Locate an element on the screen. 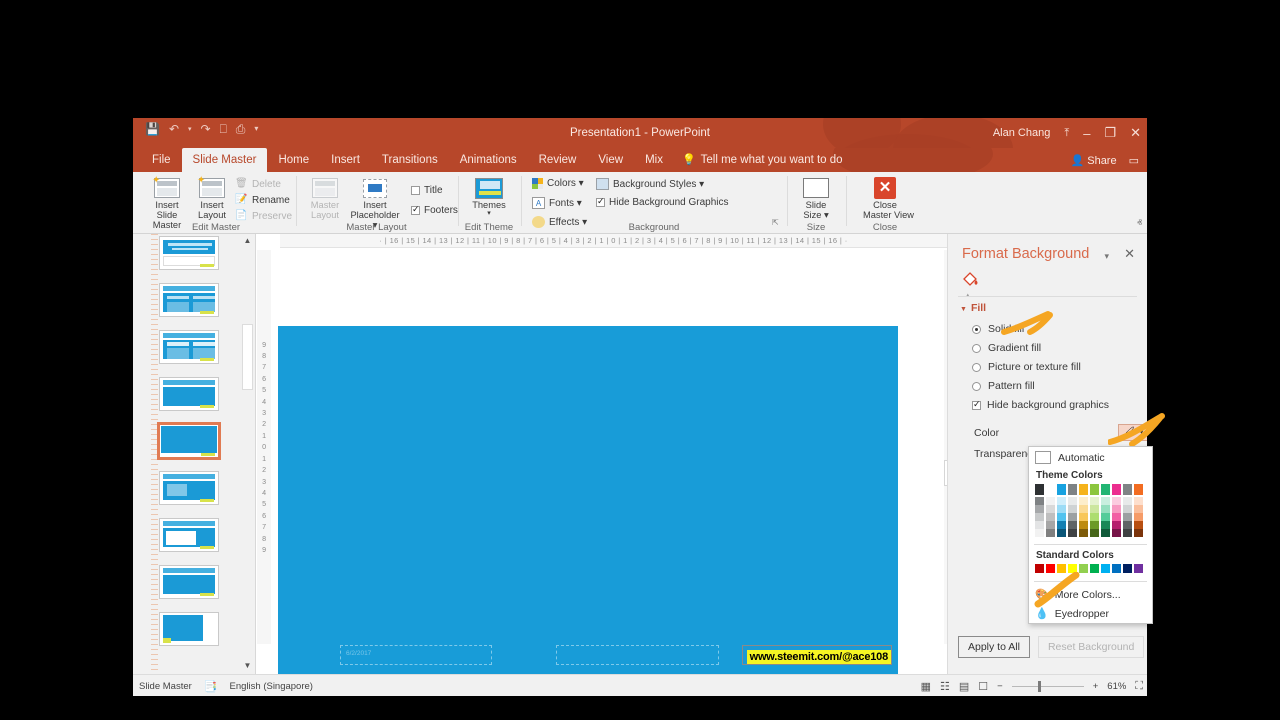  footer-placeholder is located at coordinates (637, 655).